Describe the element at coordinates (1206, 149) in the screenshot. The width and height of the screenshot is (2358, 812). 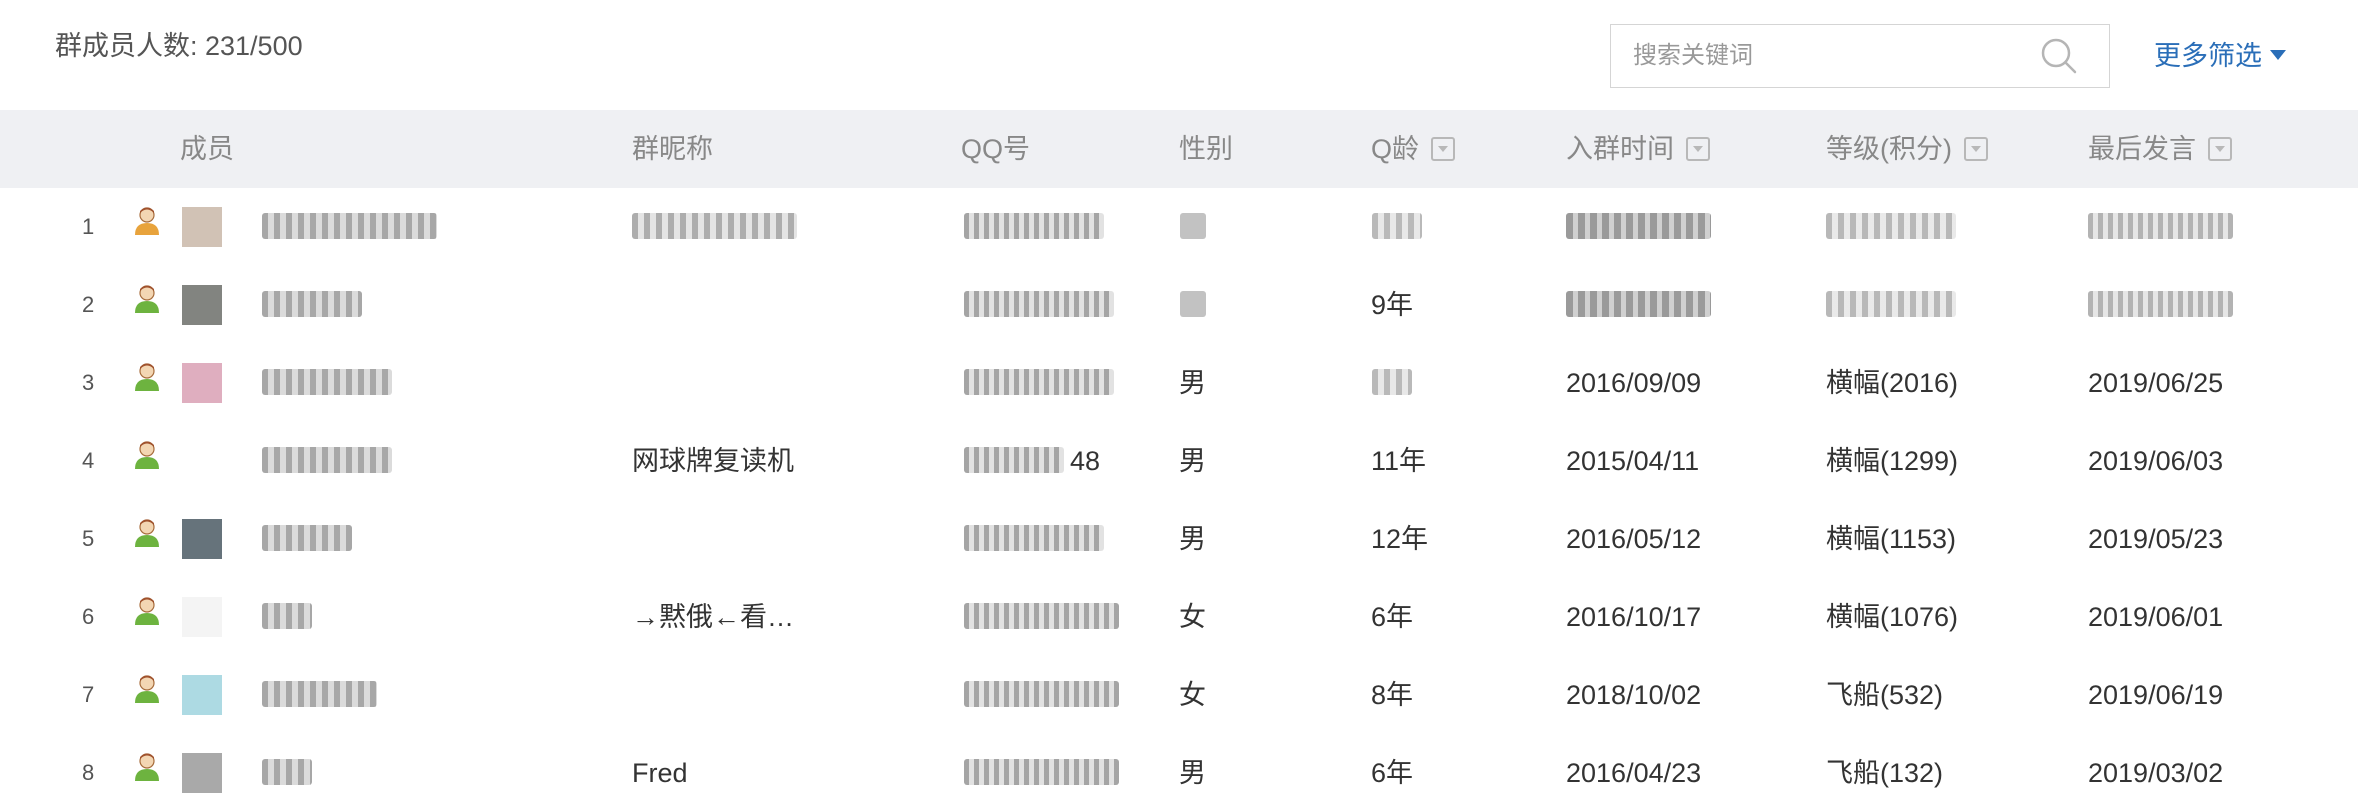
I see `col-gender: 性别` at that location.